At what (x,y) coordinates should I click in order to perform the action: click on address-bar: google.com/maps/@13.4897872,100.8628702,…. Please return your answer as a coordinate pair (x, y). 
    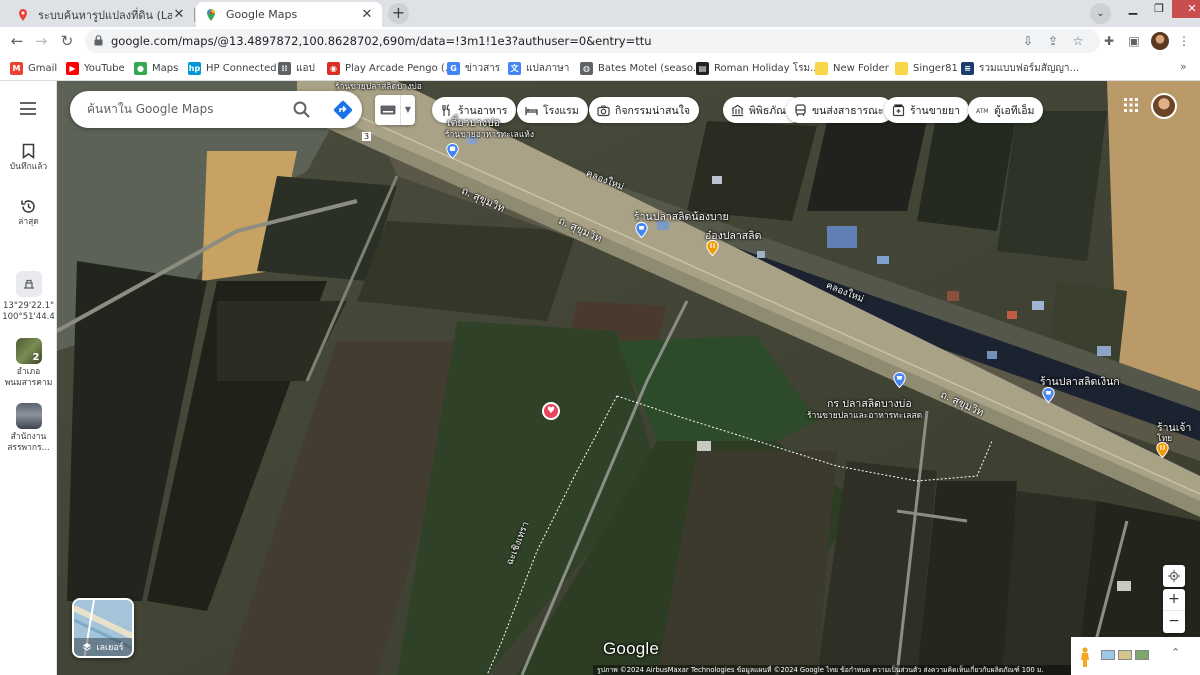
    Looking at the image, I should click on (592, 41).